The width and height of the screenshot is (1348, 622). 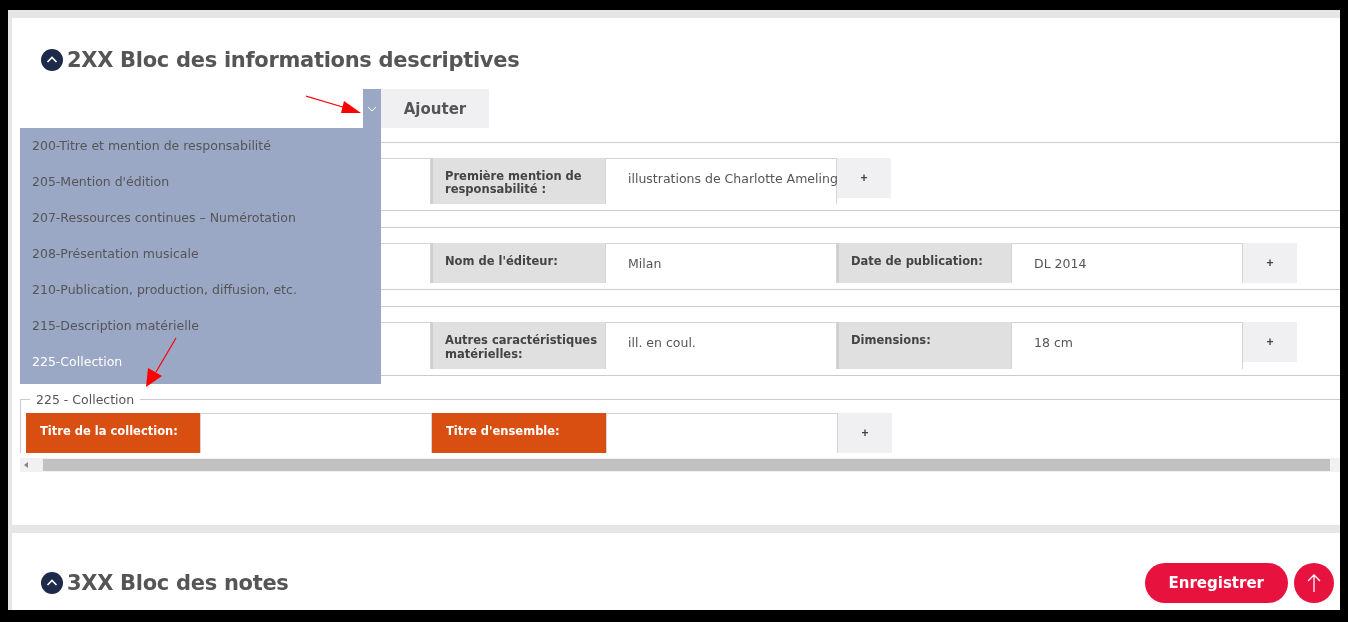 What do you see at coordinates (721, 181) in the screenshot?
I see `input-field: illustrations de Charlotte Ameling` at bounding box center [721, 181].